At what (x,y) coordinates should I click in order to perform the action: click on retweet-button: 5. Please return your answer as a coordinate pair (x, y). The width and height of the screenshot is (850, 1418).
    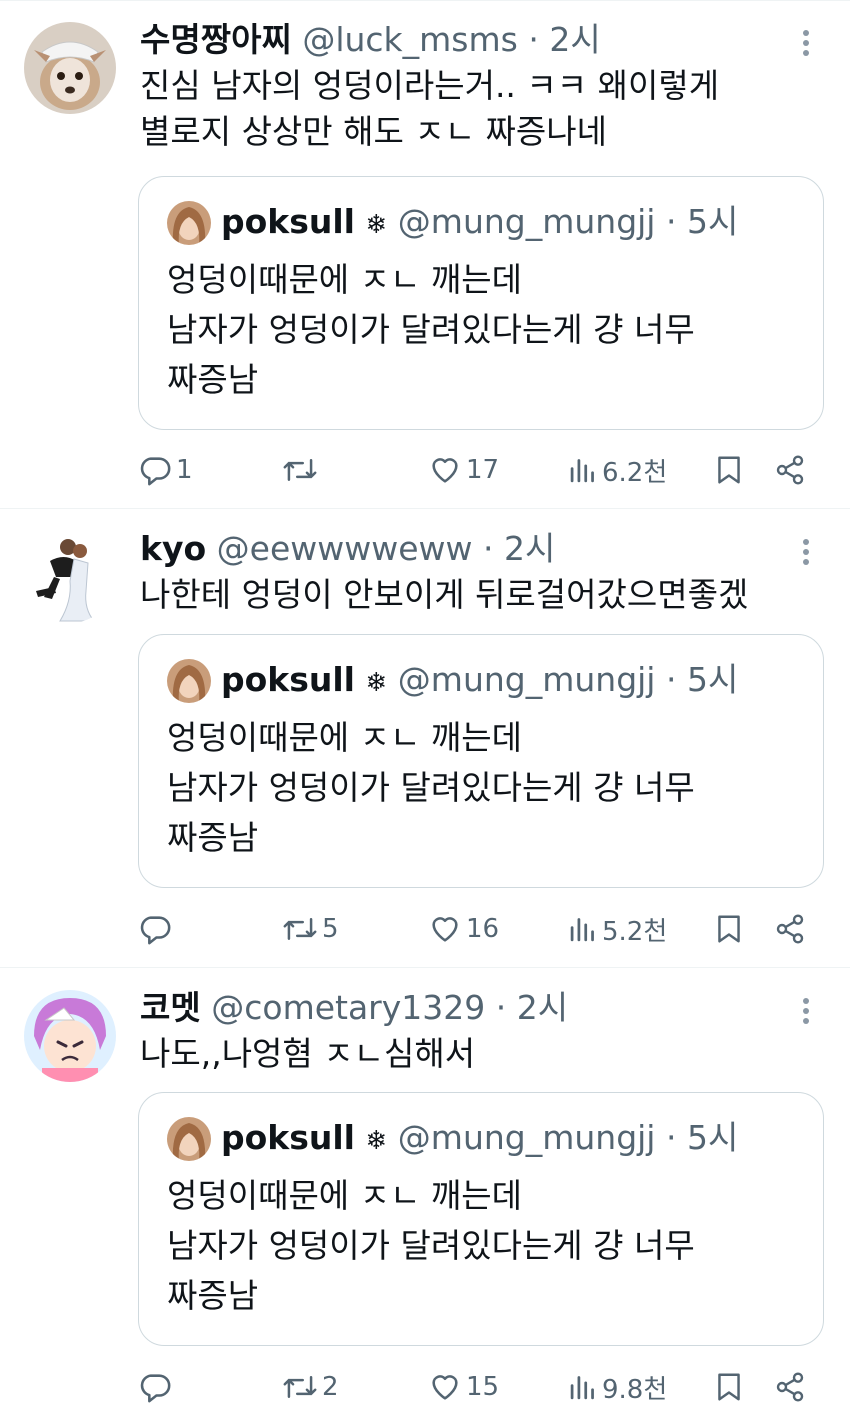
    Looking at the image, I should click on (310, 929).